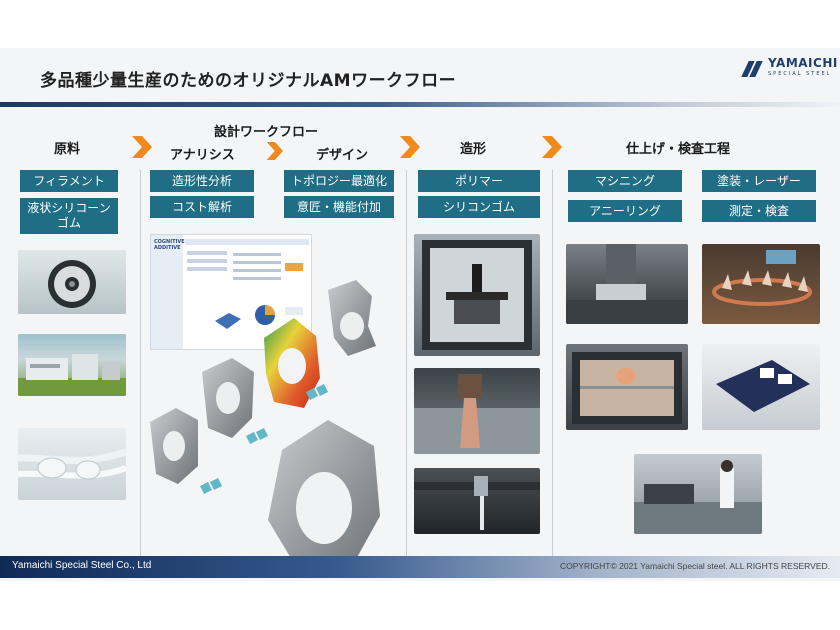 The width and height of the screenshot is (840, 630). I want to click on inspection-lab-photo, so click(698, 494).